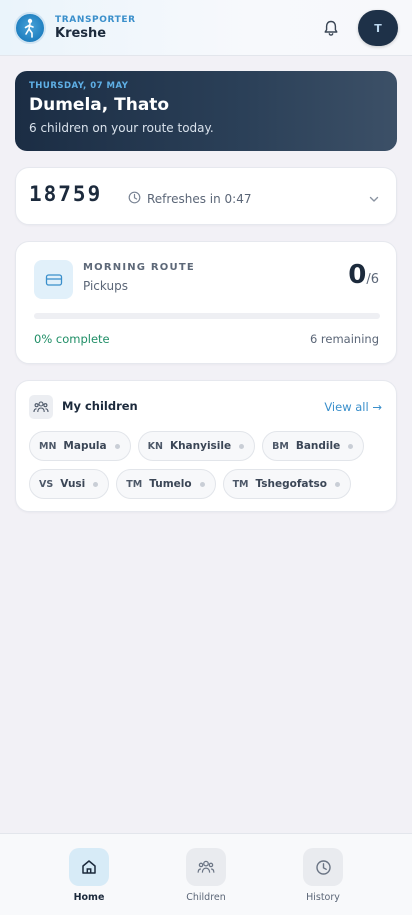 The height and width of the screenshot is (915, 412). Describe the element at coordinates (378, 28) in the screenshot. I see `avatar: T` at that location.